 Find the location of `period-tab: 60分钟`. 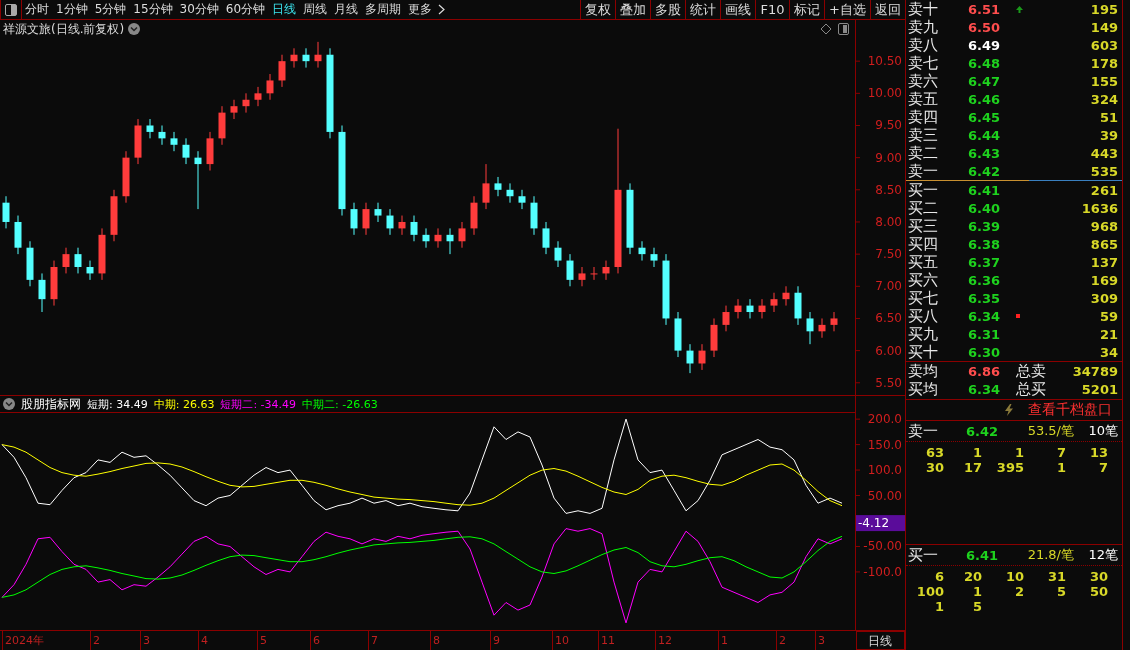

period-tab: 60分钟 is located at coordinates (245, 9).